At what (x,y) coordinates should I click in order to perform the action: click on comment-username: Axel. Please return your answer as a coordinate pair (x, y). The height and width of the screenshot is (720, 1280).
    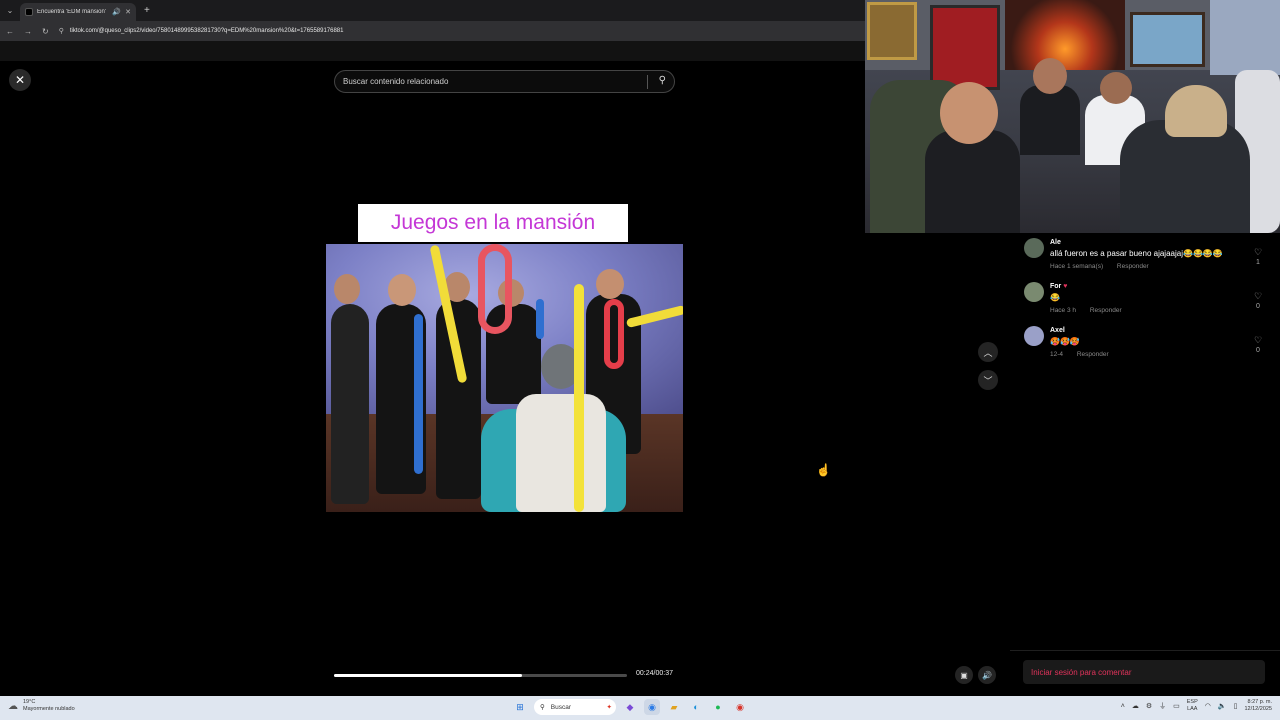
    Looking at the image, I should click on (1057, 330).